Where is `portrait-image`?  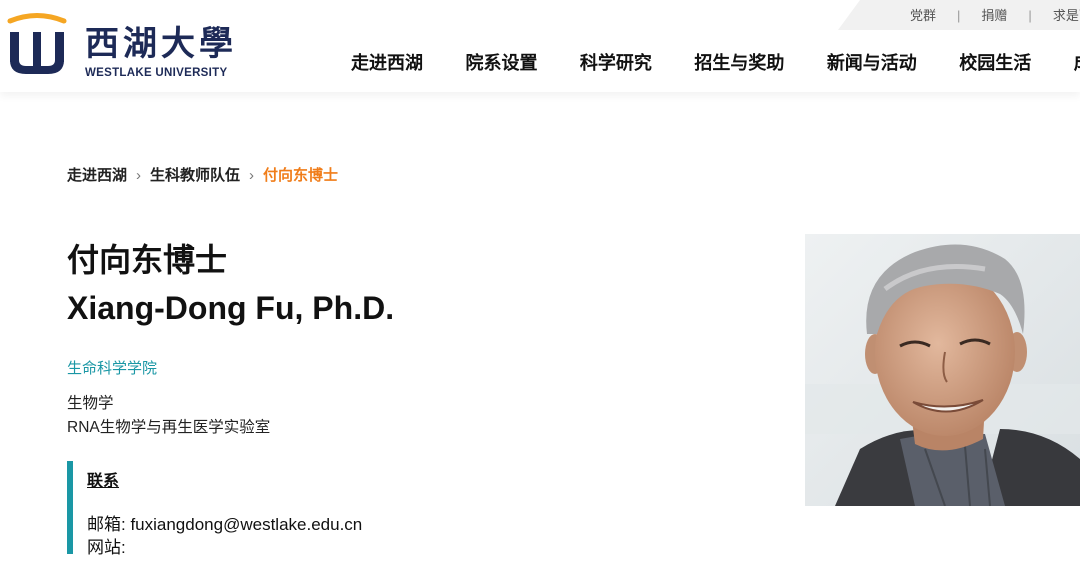
portrait-image is located at coordinates (942, 370).